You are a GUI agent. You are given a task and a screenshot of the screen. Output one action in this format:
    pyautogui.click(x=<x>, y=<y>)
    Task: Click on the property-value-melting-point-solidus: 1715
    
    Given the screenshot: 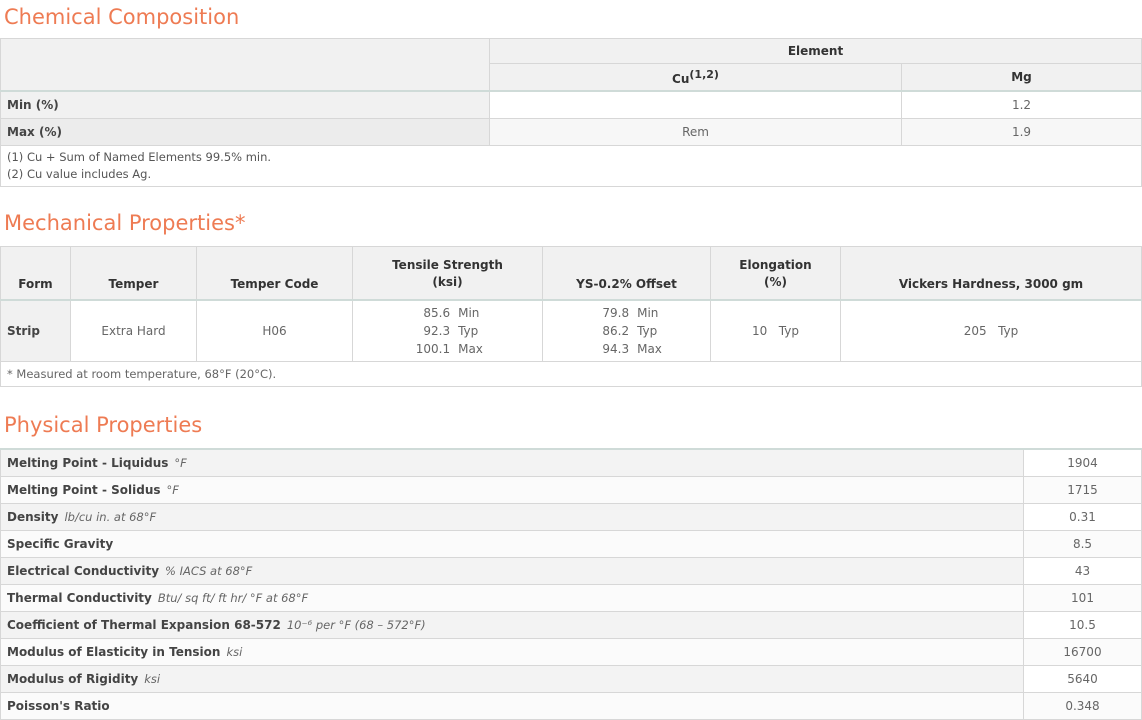 What is the action you would take?
    pyautogui.click(x=1082, y=490)
    